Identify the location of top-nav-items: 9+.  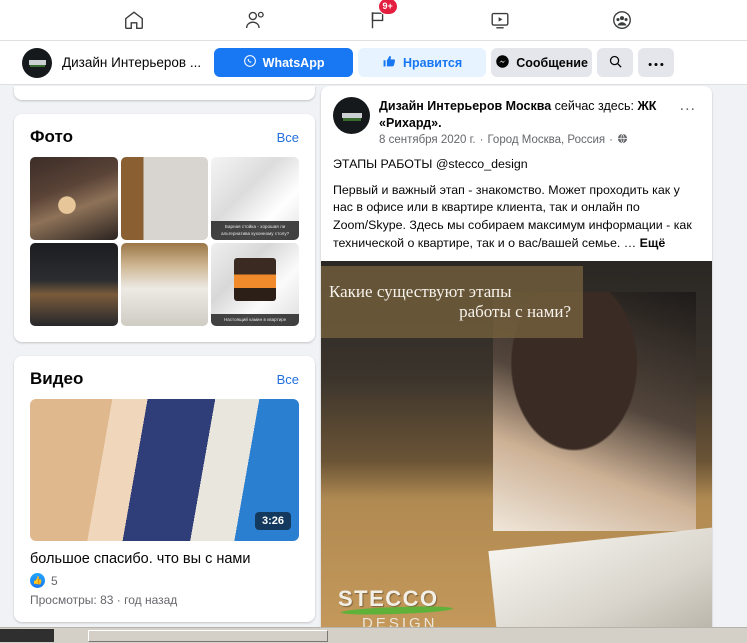
(378, 17).